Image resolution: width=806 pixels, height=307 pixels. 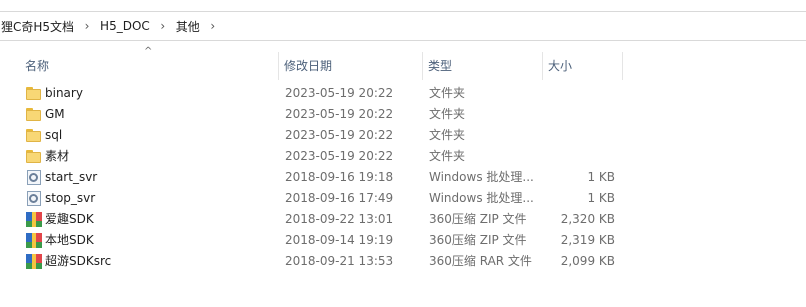 I want to click on column-headers: ^ 名称 修改日期 类型 大小, so click(x=403, y=63).